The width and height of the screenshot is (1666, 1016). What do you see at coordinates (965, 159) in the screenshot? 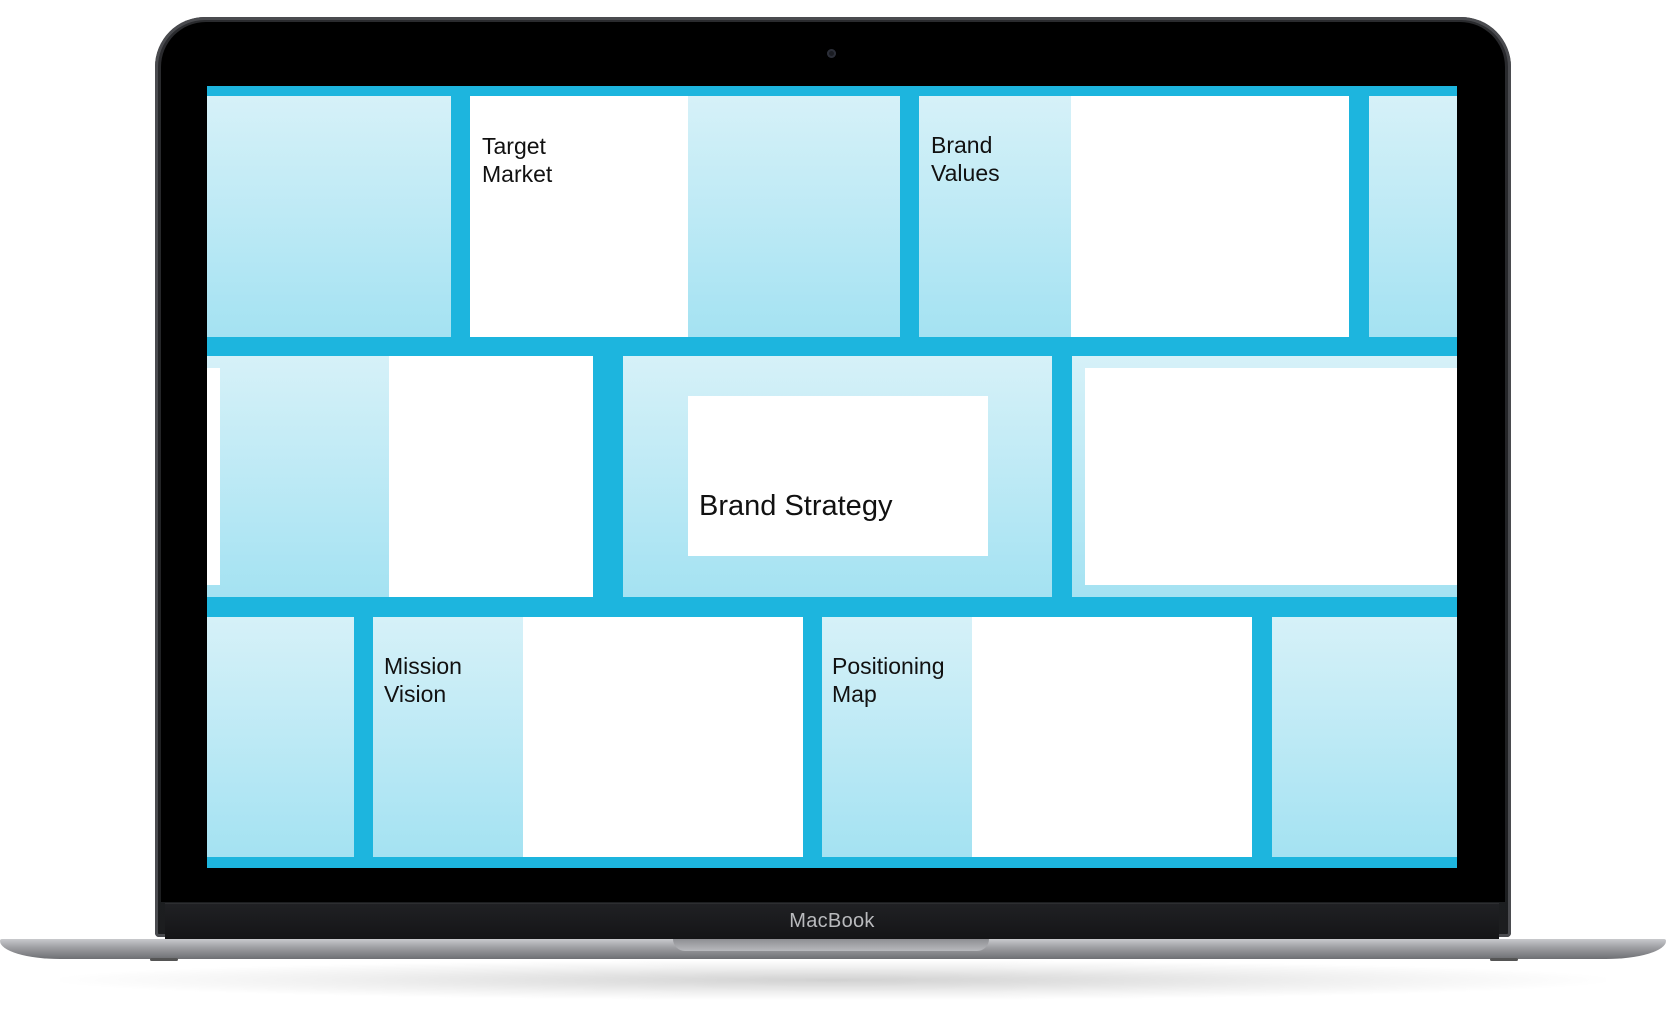
I see `brand-values-label: Brand Values` at bounding box center [965, 159].